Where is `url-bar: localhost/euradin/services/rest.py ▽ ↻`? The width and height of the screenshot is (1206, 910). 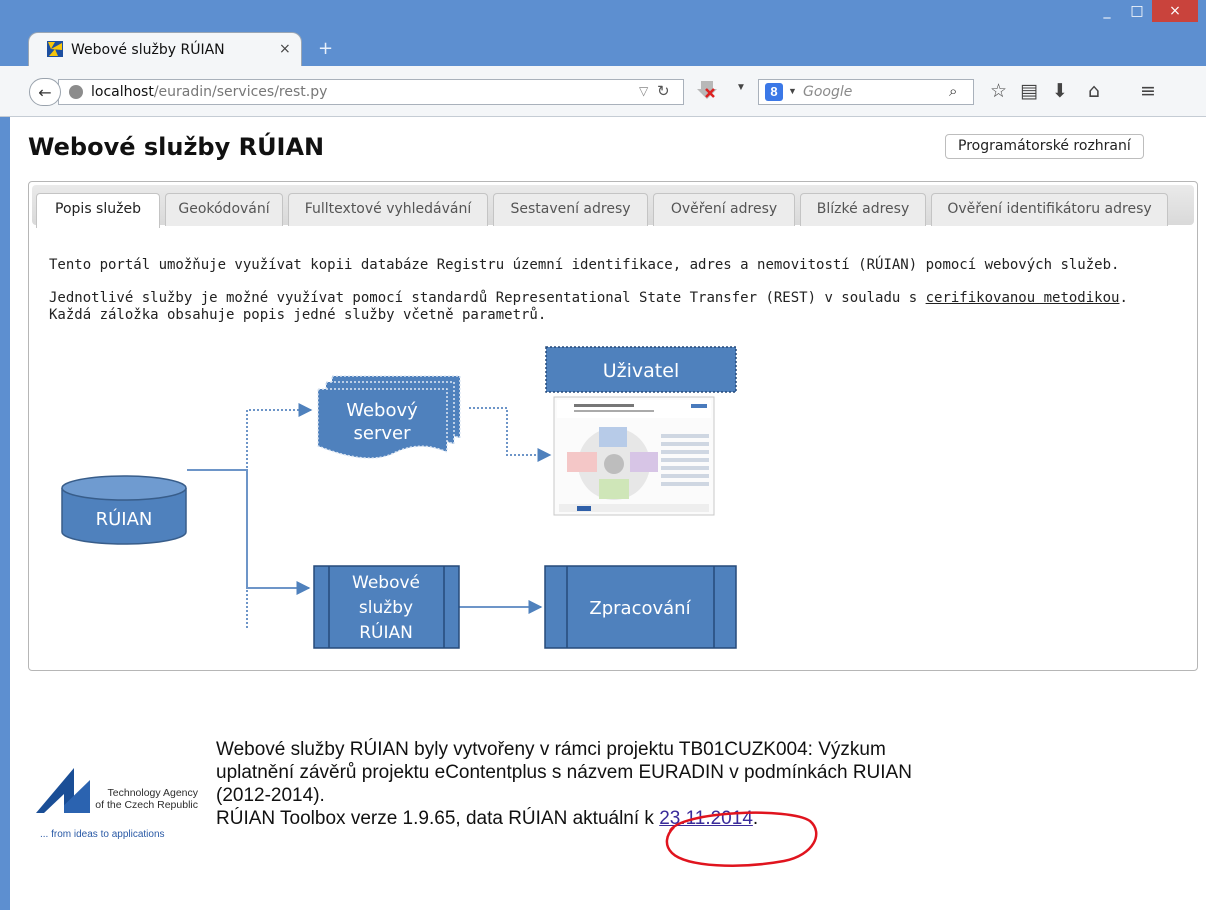
url-bar: localhost/euradin/services/rest.py ▽ ↻ is located at coordinates (371, 92).